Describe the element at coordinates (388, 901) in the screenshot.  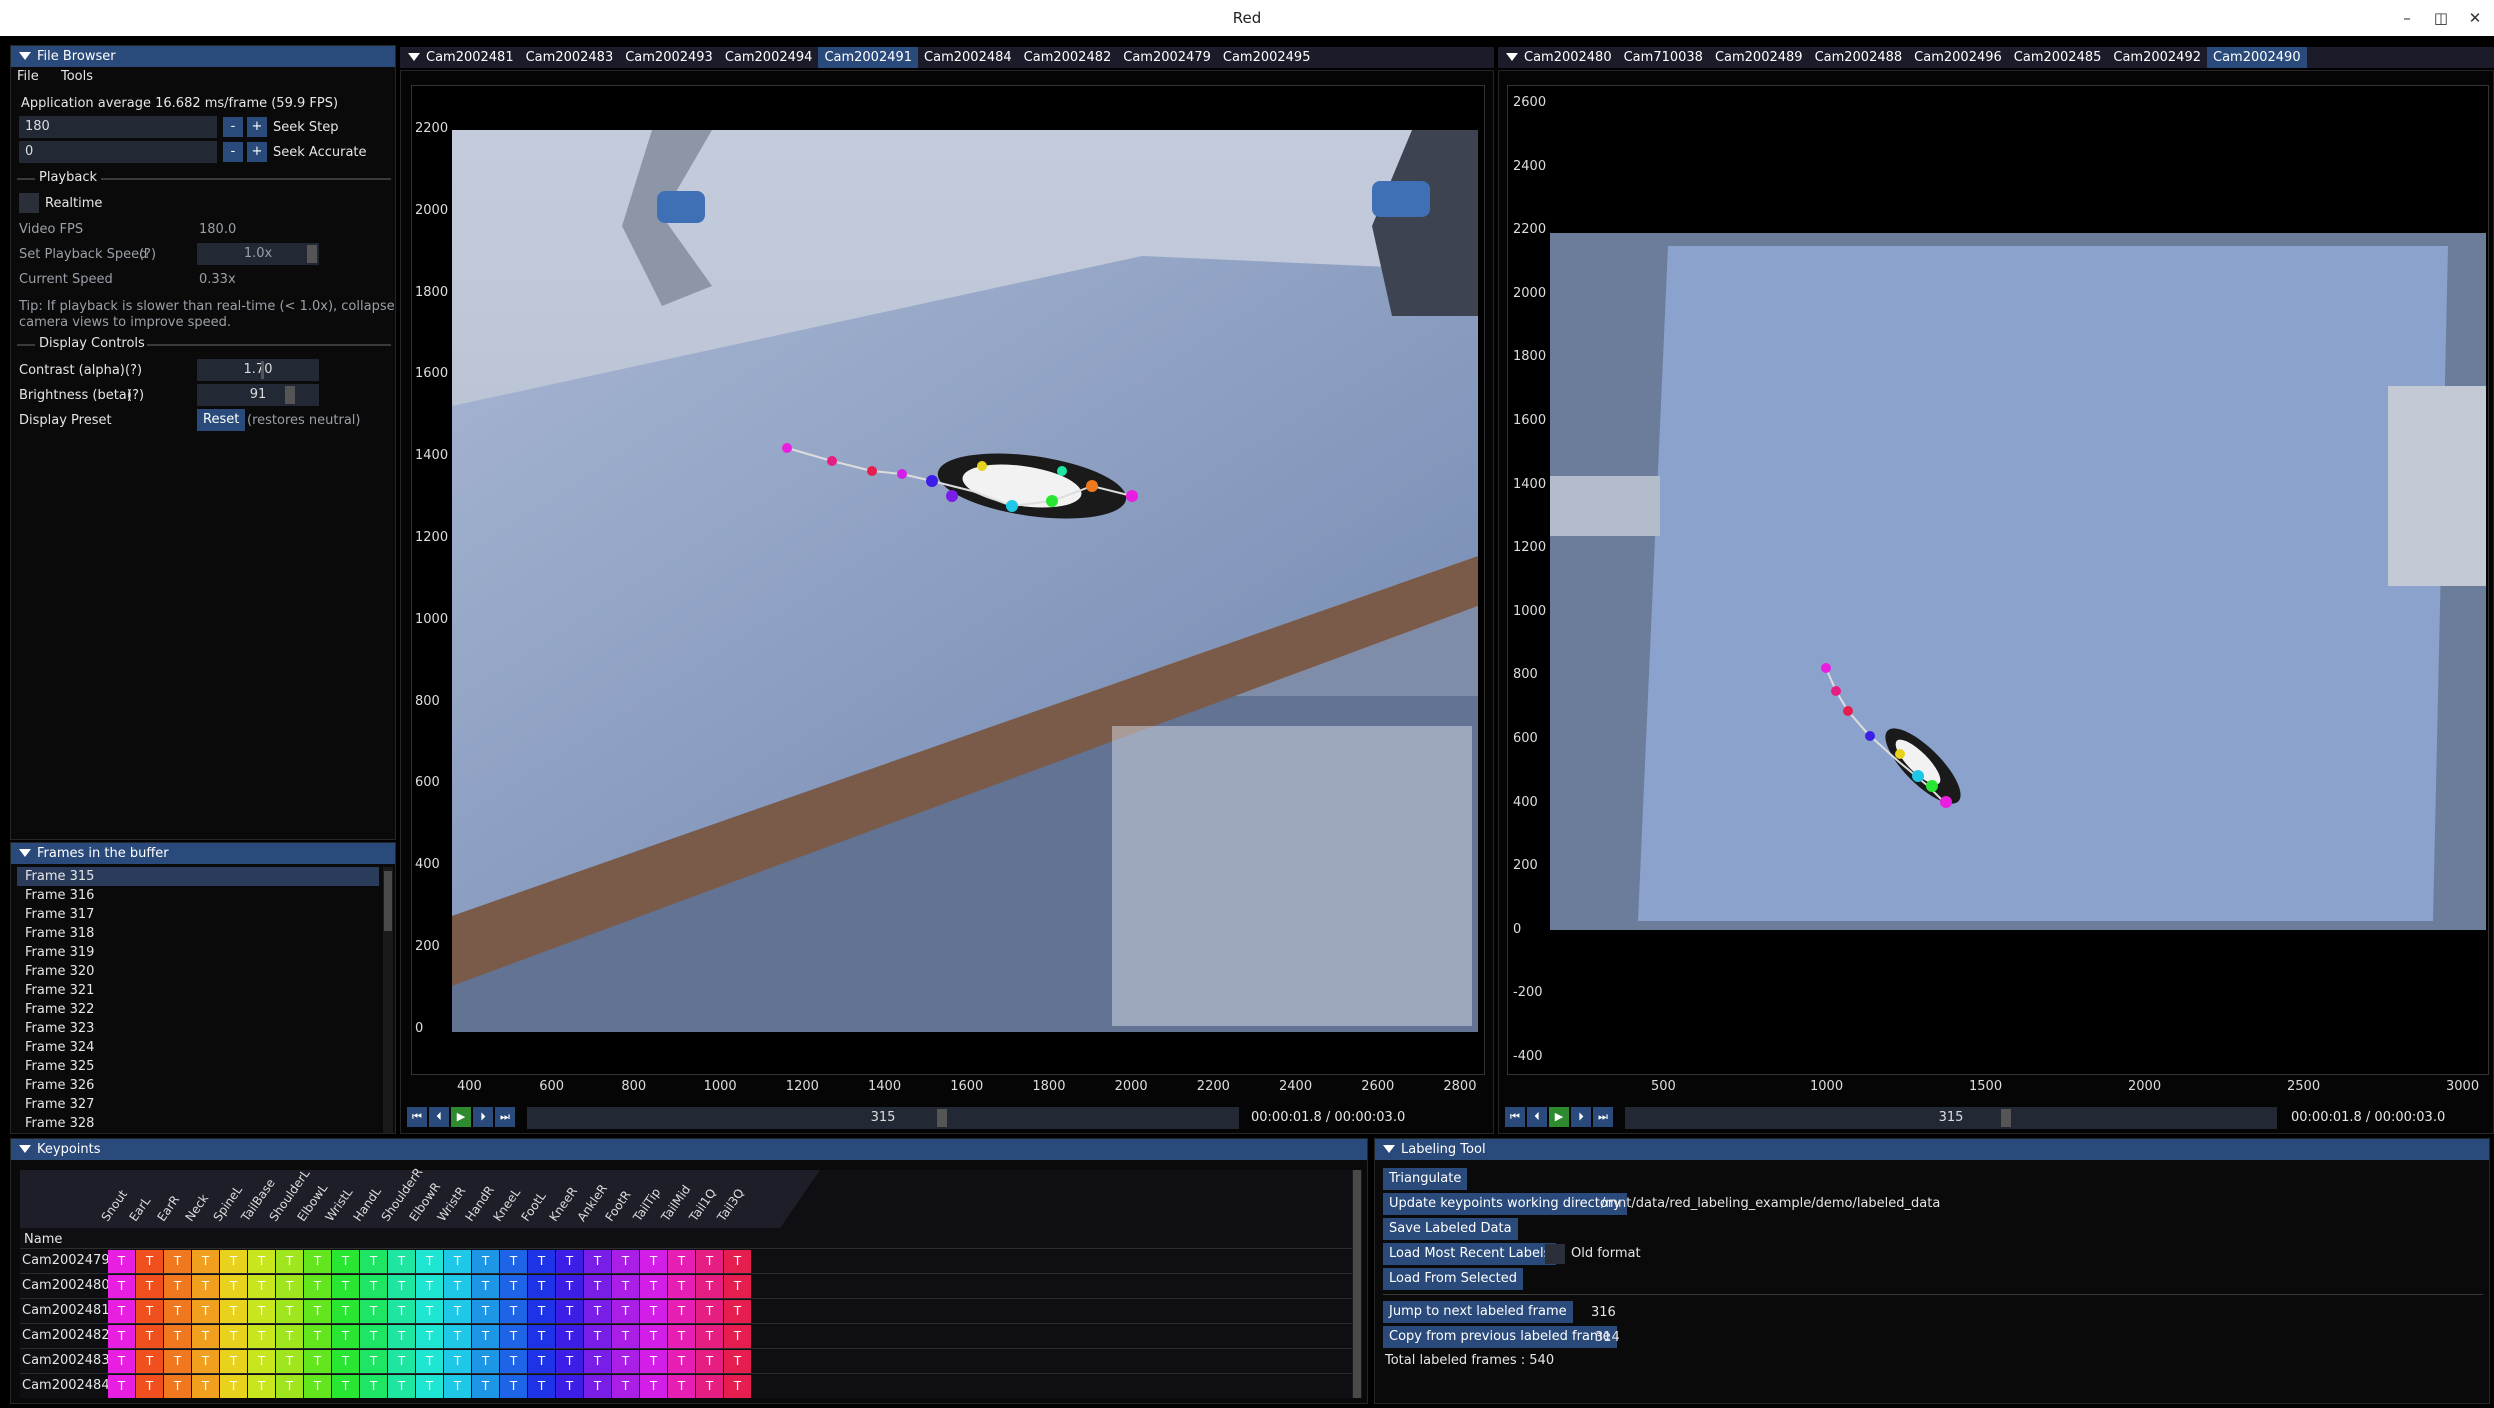
I see `scroll-thumb` at that location.